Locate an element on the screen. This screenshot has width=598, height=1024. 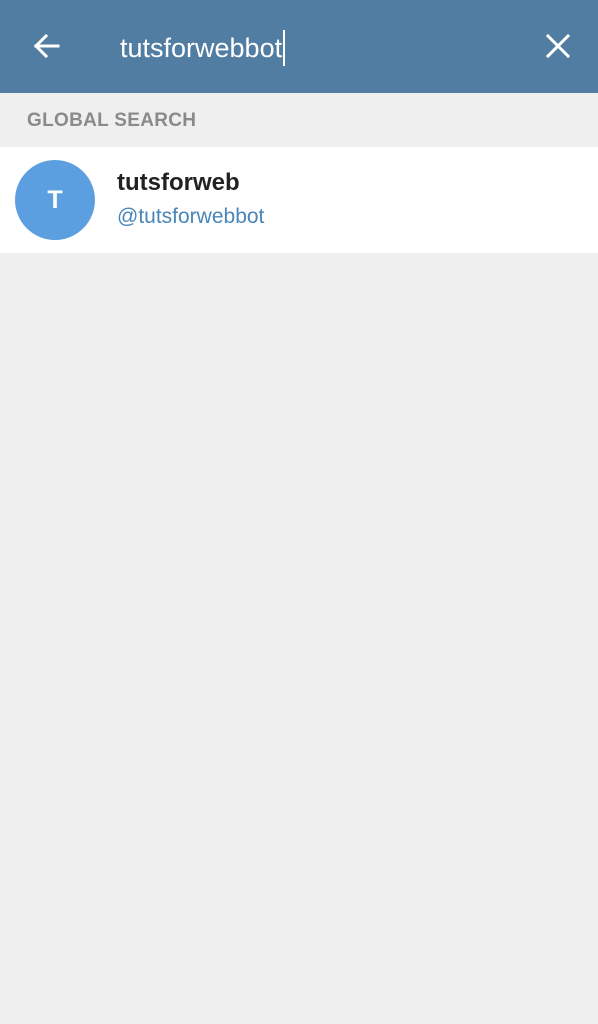
arrow-left-icon is located at coordinates (46, 46).